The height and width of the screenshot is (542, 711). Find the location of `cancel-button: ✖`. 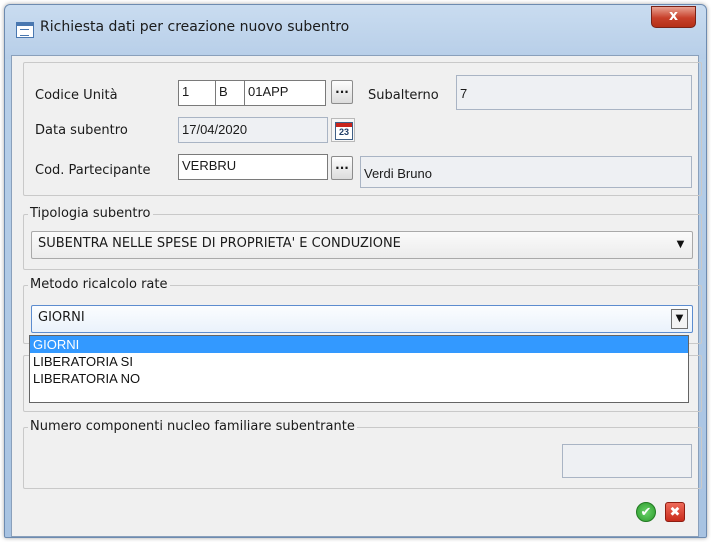

cancel-button: ✖ is located at coordinates (675, 512).